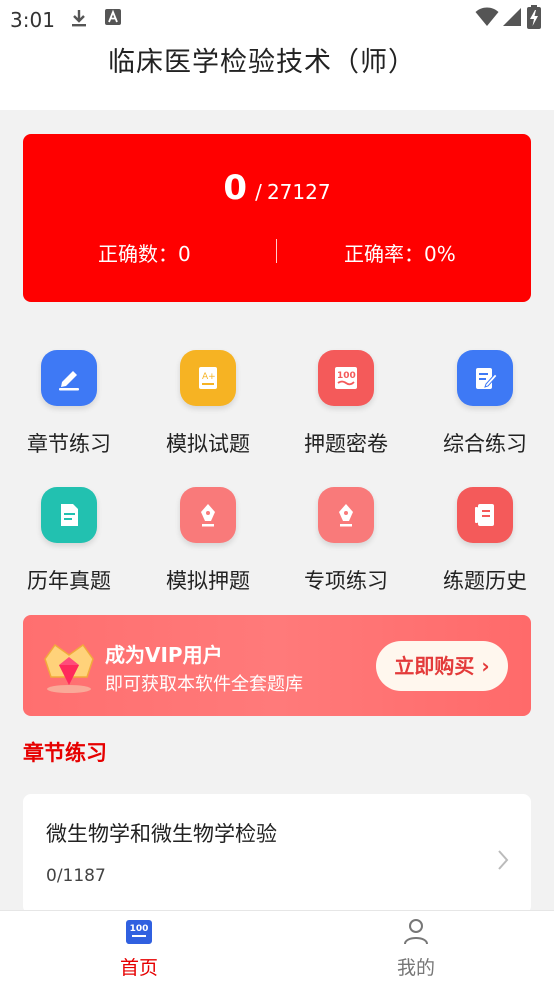 The width and height of the screenshot is (554, 985). What do you see at coordinates (69, 581) in the screenshot?
I see `menu-label: 历年真题` at bounding box center [69, 581].